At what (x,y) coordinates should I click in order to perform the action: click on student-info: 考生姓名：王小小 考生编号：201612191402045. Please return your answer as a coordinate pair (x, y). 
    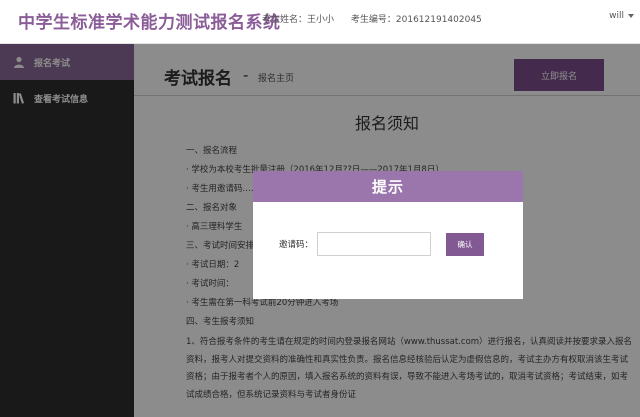
    Looking at the image, I should click on (379, 18).